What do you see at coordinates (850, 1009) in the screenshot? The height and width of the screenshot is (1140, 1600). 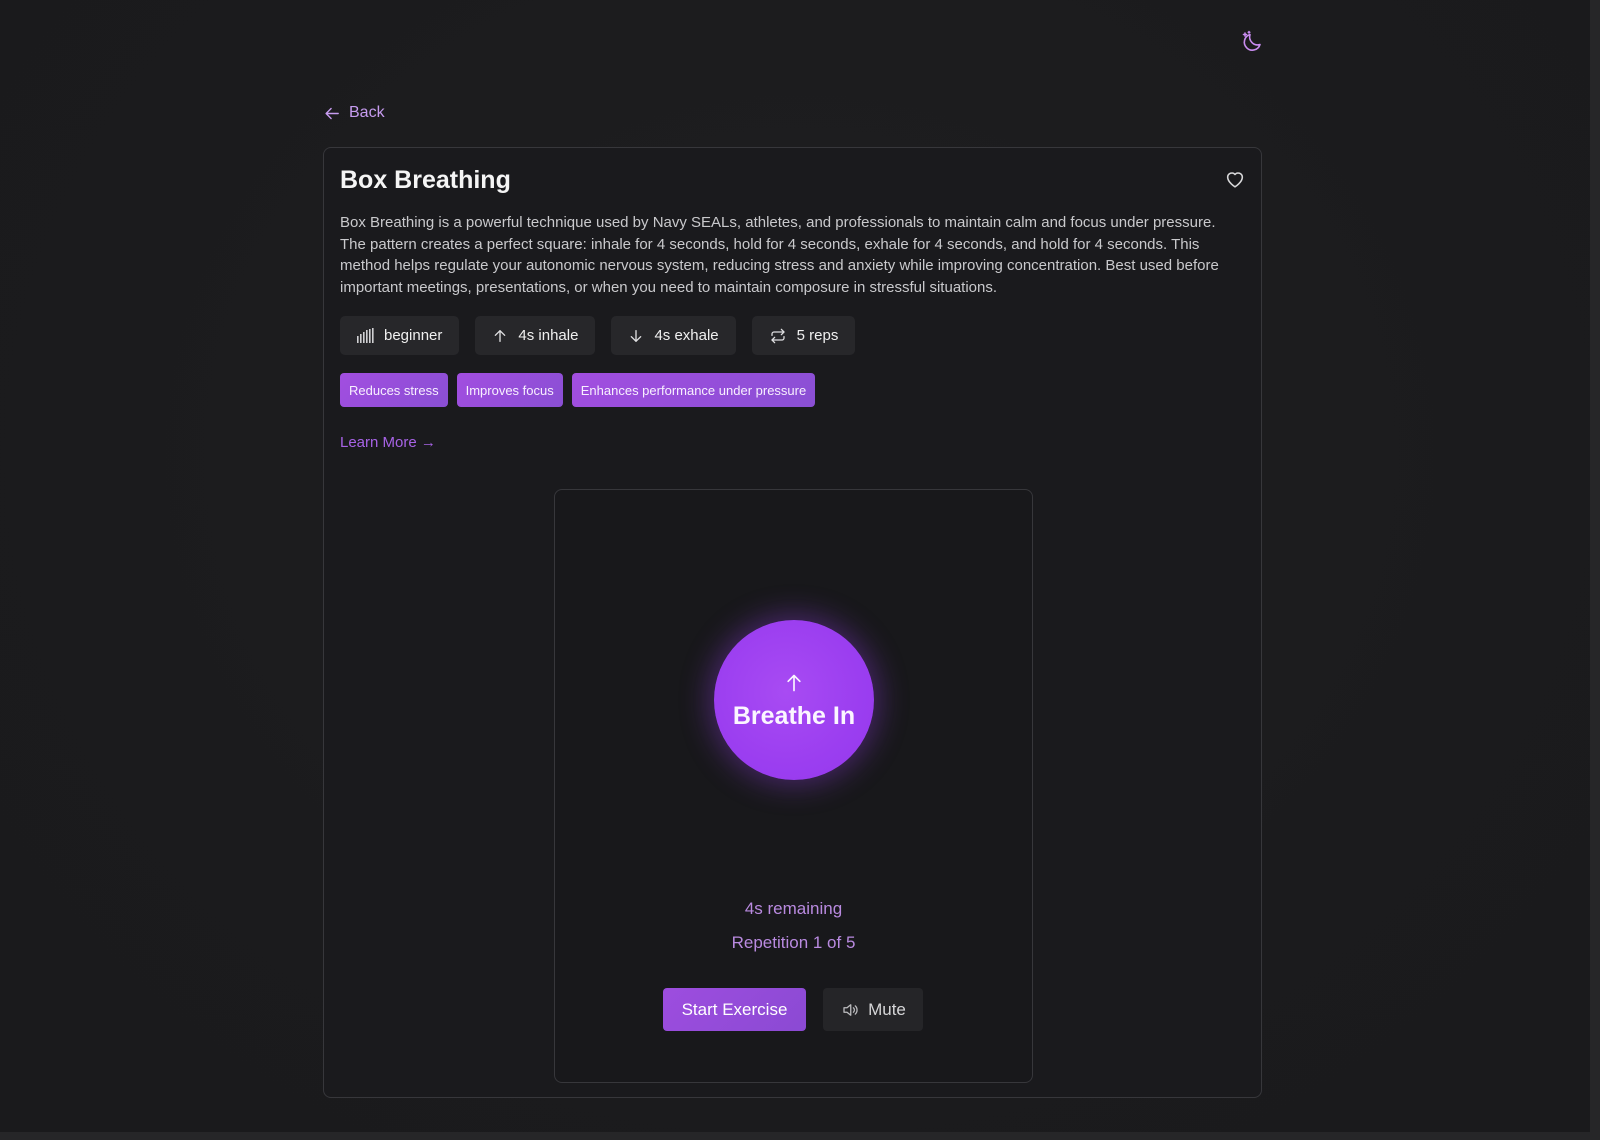 I see `speaker-icon` at bounding box center [850, 1009].